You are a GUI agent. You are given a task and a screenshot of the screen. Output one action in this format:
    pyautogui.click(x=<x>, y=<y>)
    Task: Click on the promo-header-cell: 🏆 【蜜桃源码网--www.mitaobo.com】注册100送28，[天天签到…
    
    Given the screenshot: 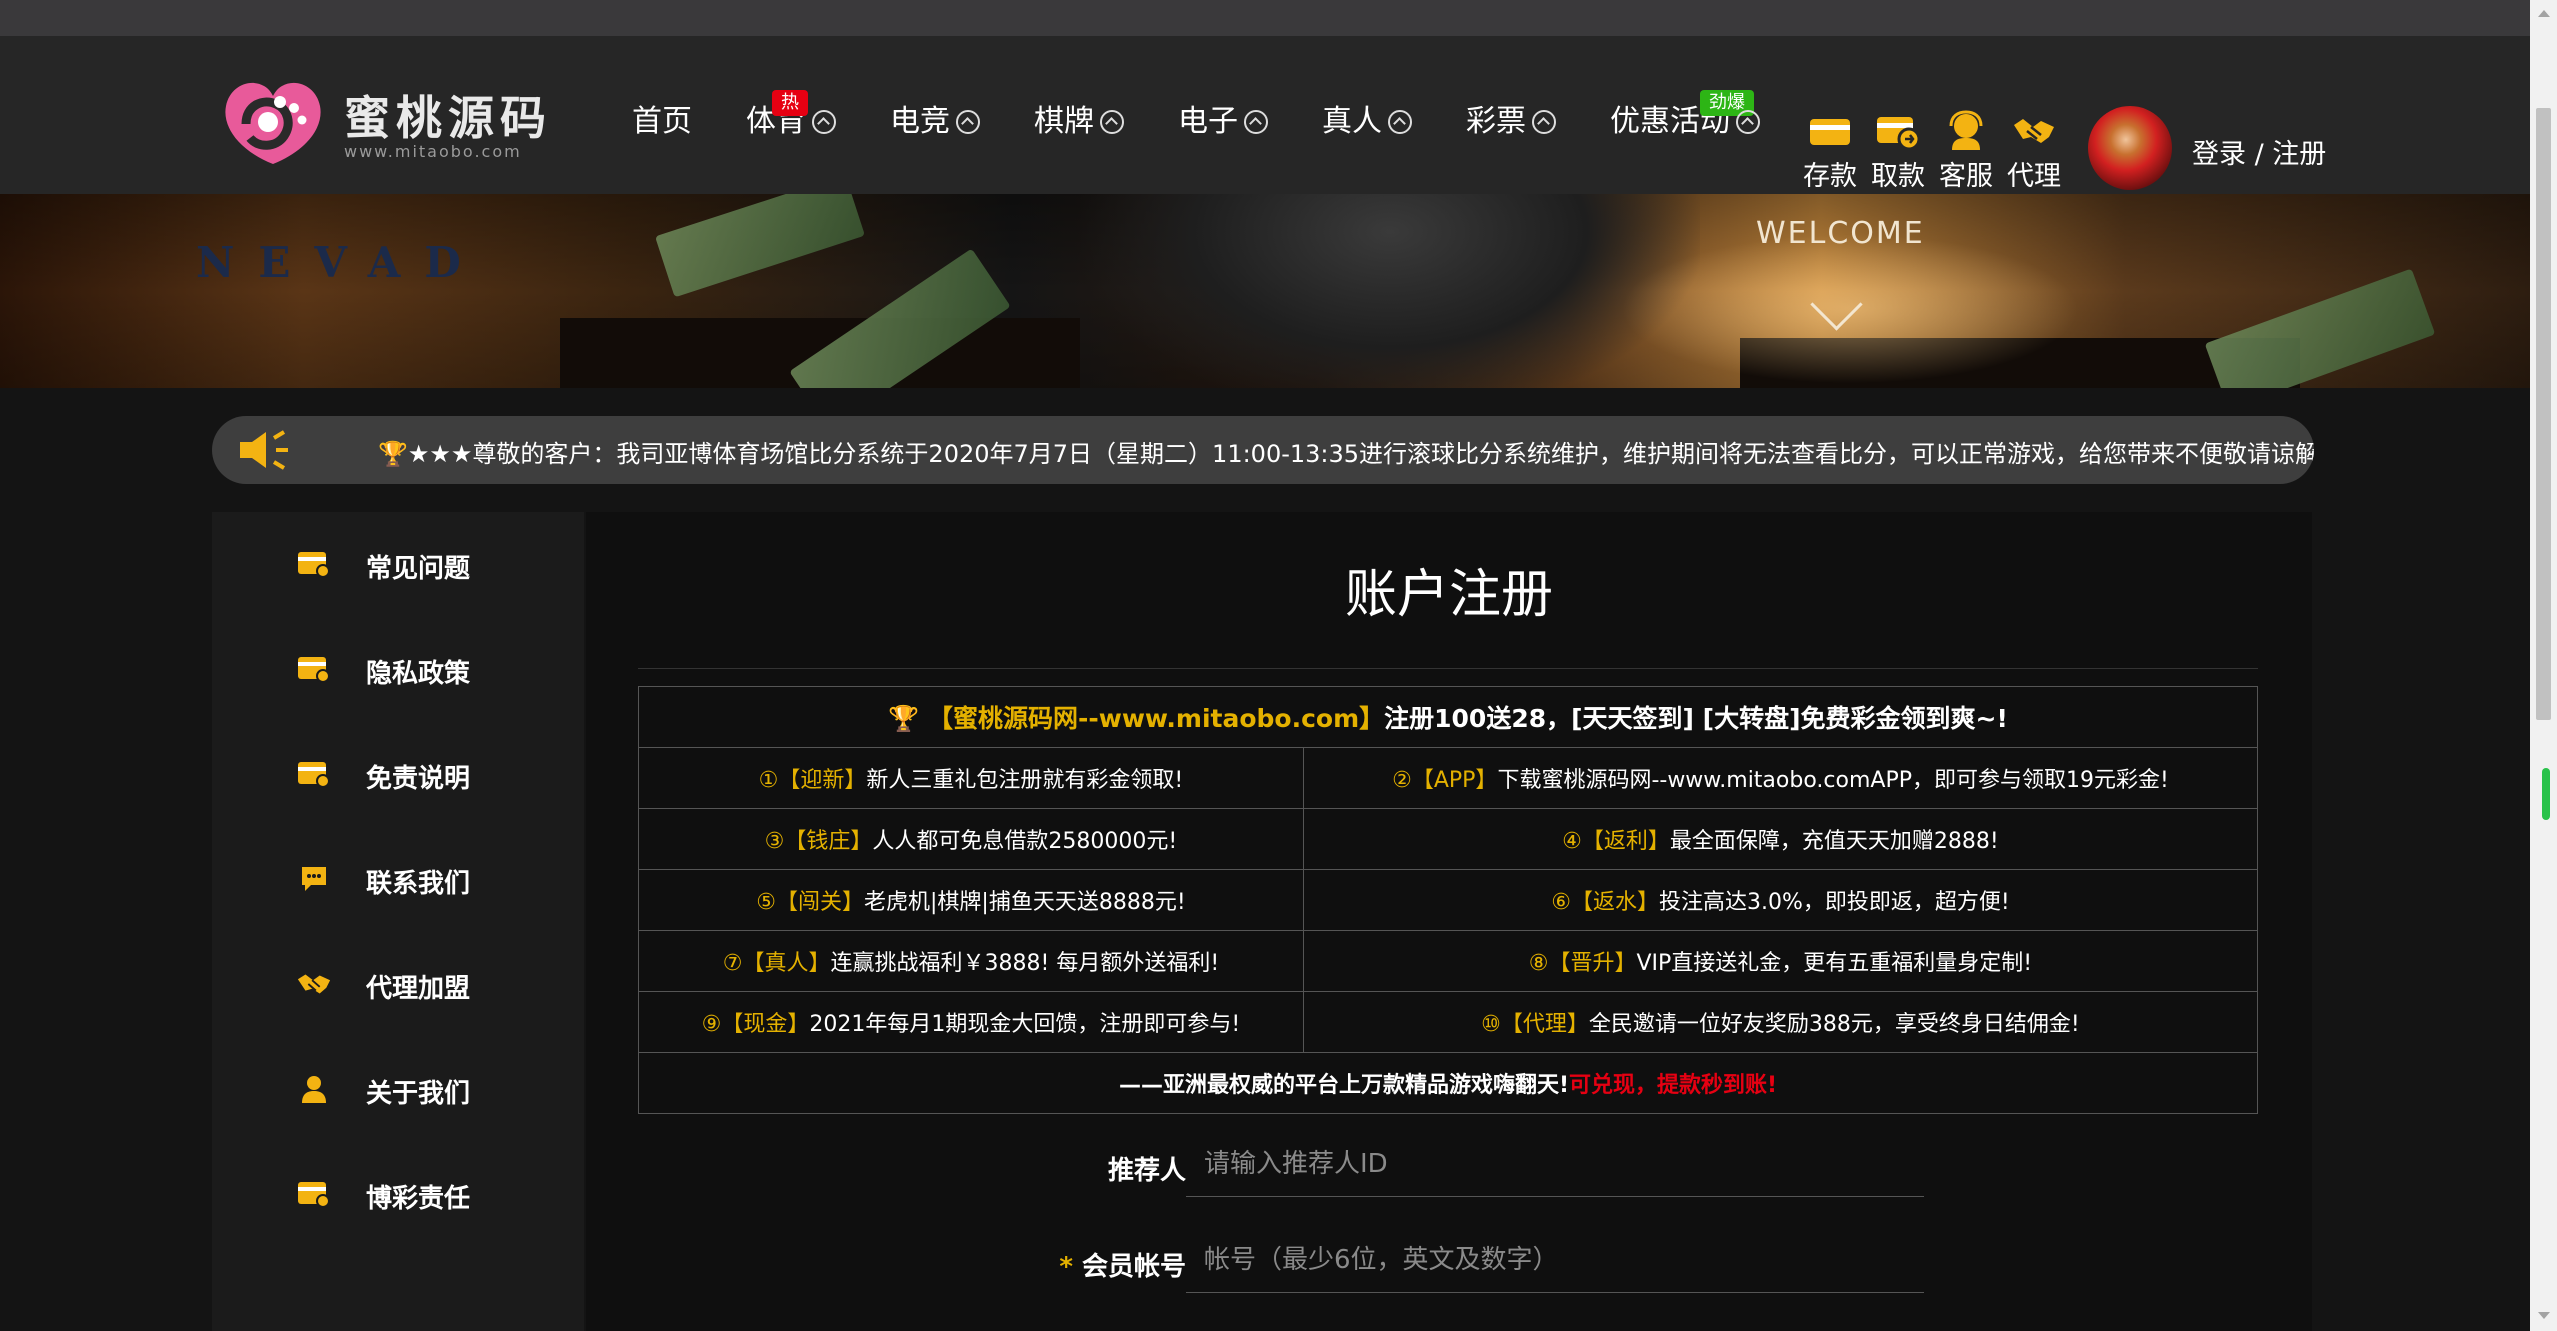 What is the action you would take?
    pyautogui.click(x=1448, y=717)
    